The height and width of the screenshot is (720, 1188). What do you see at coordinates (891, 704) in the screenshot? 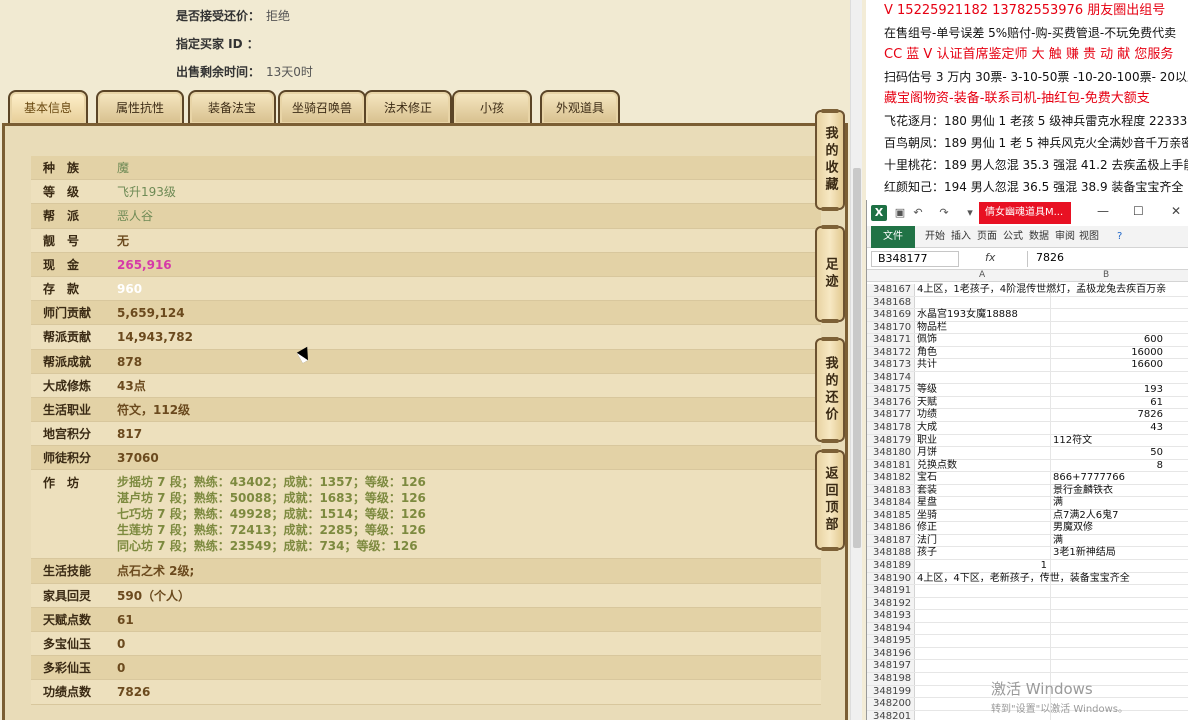
I see `row-number: 348200` at bounding box center [891, 704].